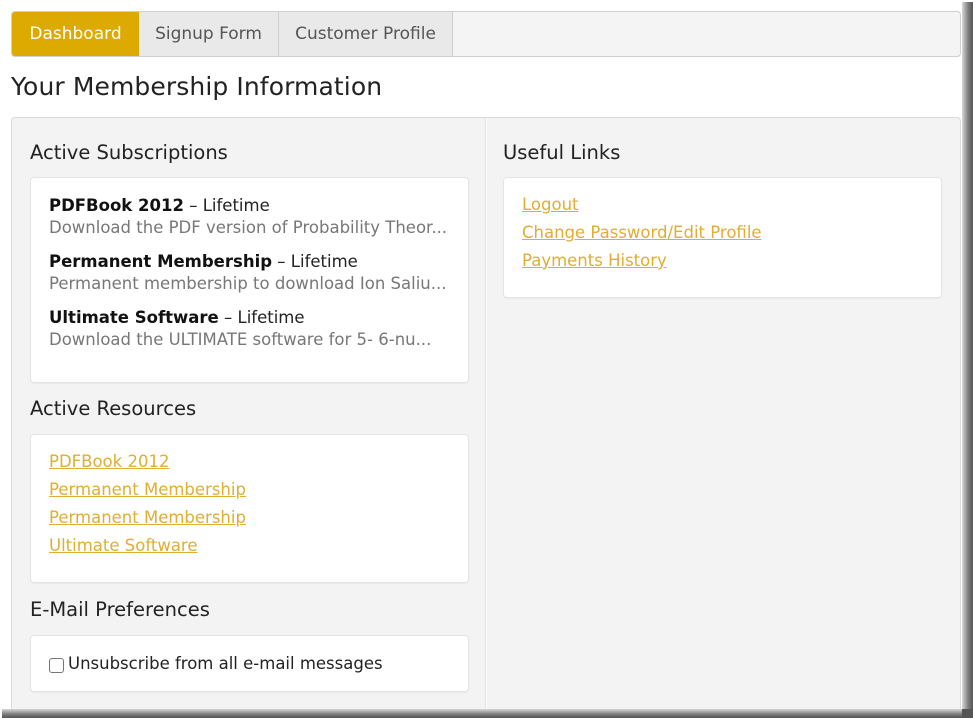  I want to click on email-preferences-card: Unsubscribe from all e-mail messages, so click(249, 663).